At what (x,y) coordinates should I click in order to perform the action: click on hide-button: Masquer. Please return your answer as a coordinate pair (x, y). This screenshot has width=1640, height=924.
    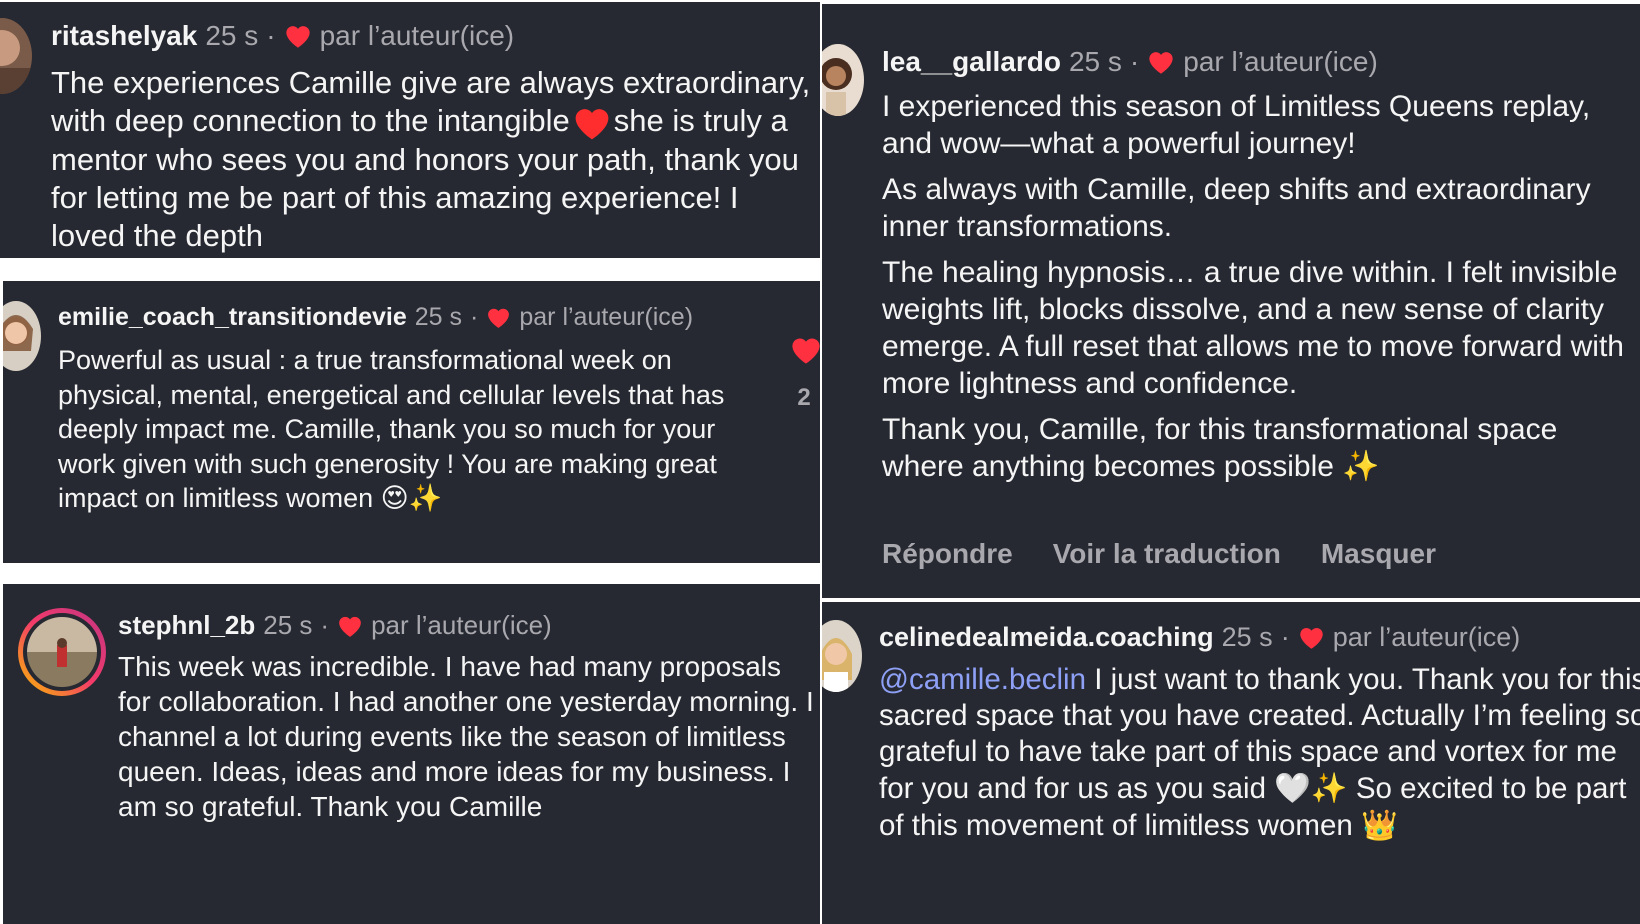
    Looking at the image, I should click on (1378, 554).